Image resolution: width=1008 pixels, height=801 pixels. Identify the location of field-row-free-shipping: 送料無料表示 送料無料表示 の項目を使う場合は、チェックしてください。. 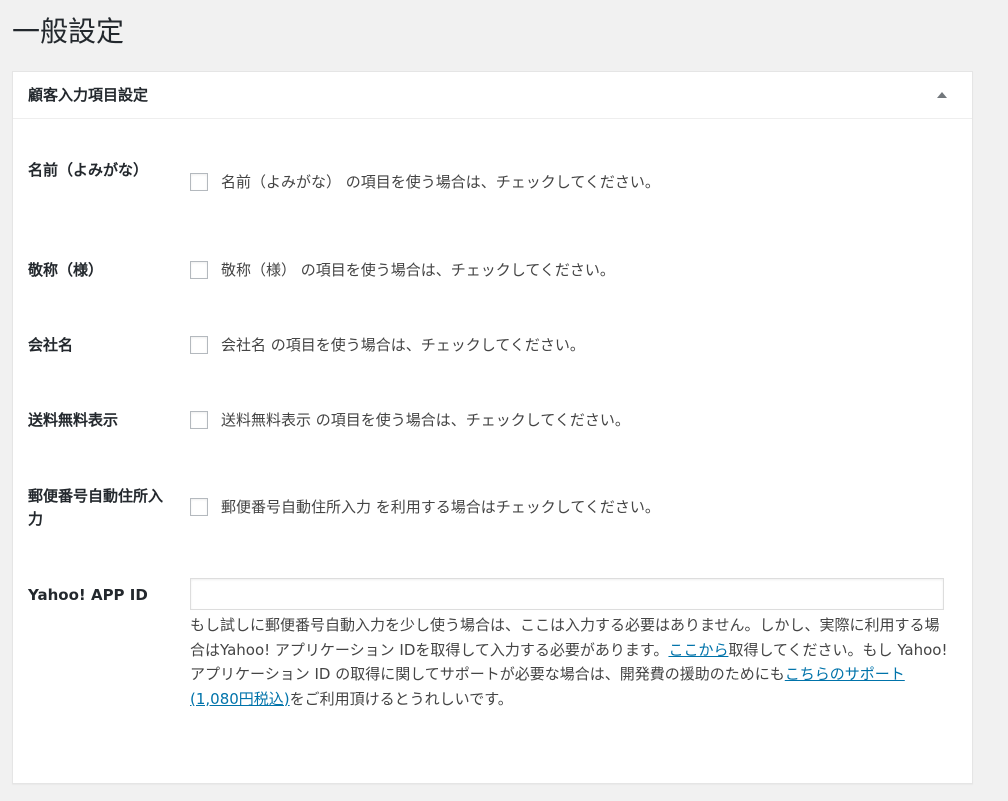
(492, 423).